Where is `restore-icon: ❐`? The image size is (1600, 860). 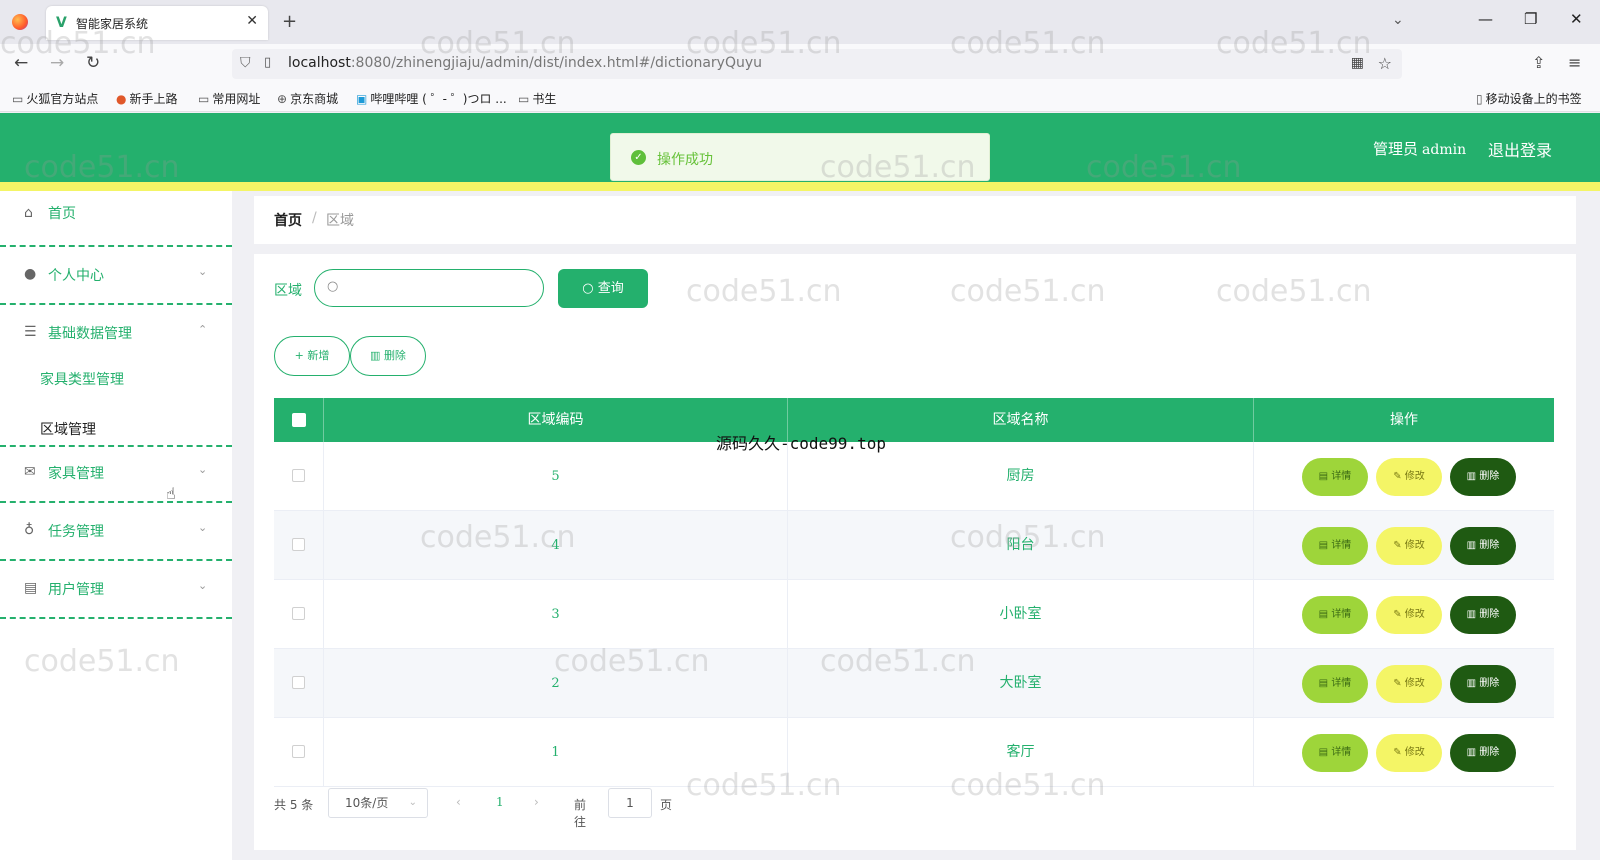
restore-icon: ❐ is located at coordinates (1530, 19).